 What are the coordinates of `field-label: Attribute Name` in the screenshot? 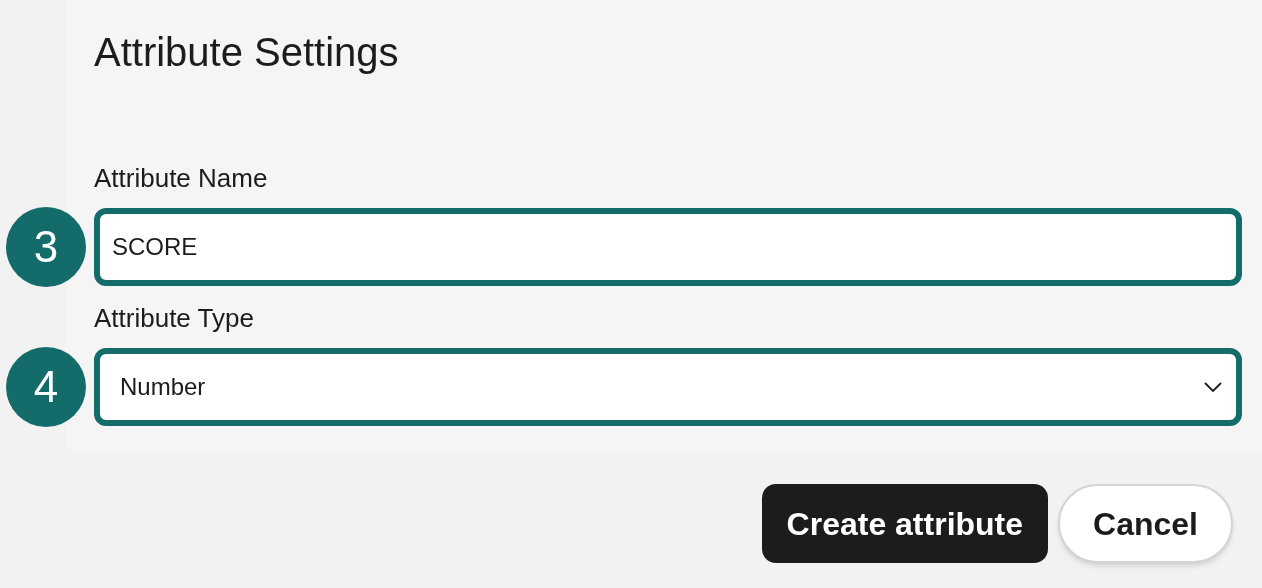 It's located at (181, 178).